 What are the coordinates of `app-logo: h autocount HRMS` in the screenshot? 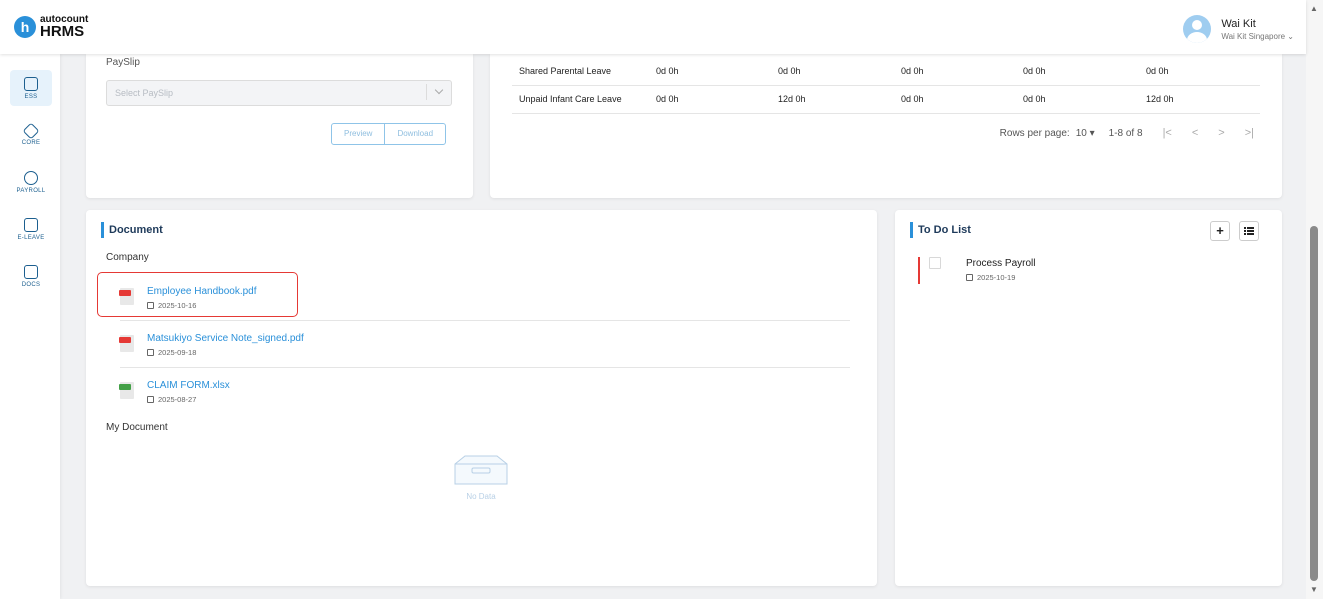 It's located at (51, 27).